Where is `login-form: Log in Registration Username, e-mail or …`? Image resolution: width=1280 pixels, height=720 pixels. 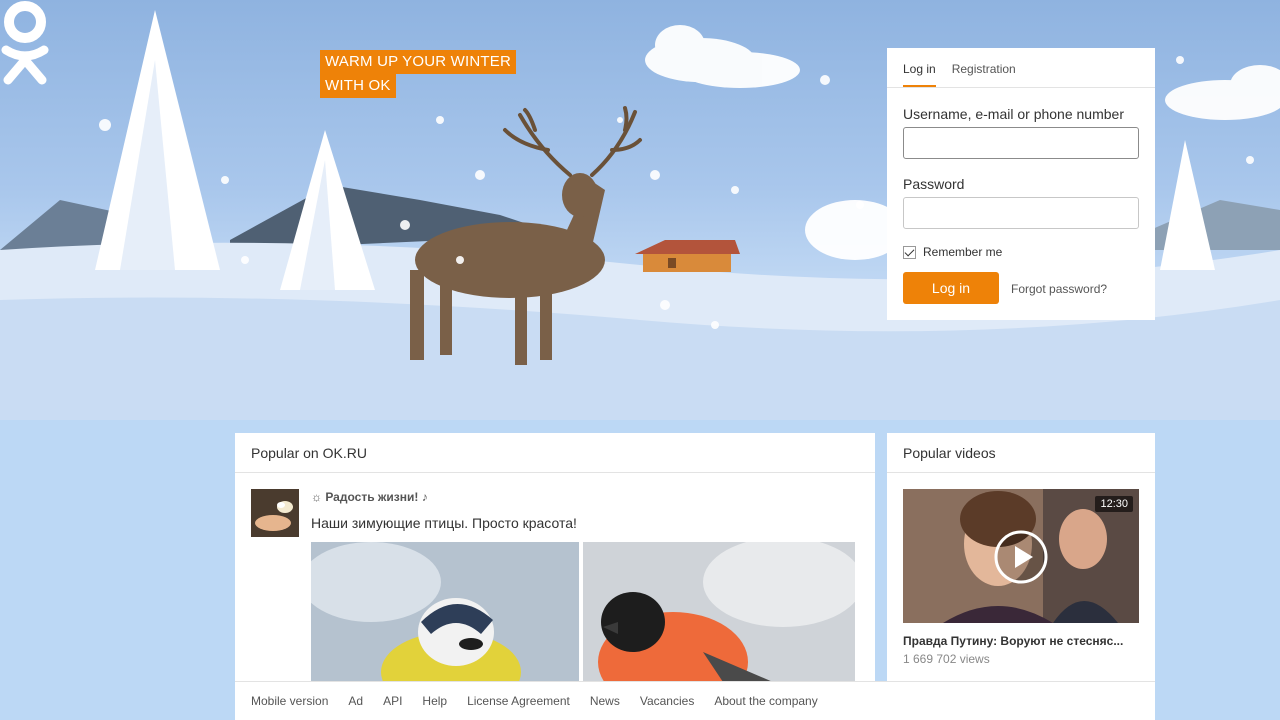 login-form: Log in Registration Username, e-mail or … is located at coordinates (1021, 184).